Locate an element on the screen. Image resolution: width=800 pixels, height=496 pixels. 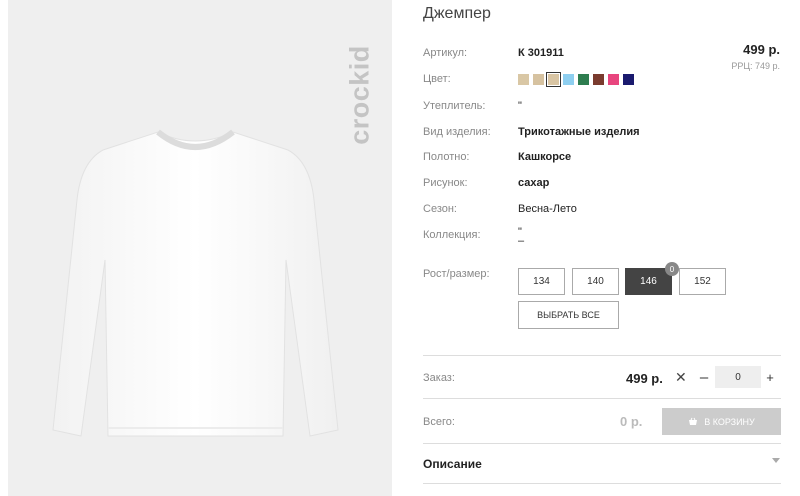
type-label: Вид изделия: is located at coordinates (457, 132).